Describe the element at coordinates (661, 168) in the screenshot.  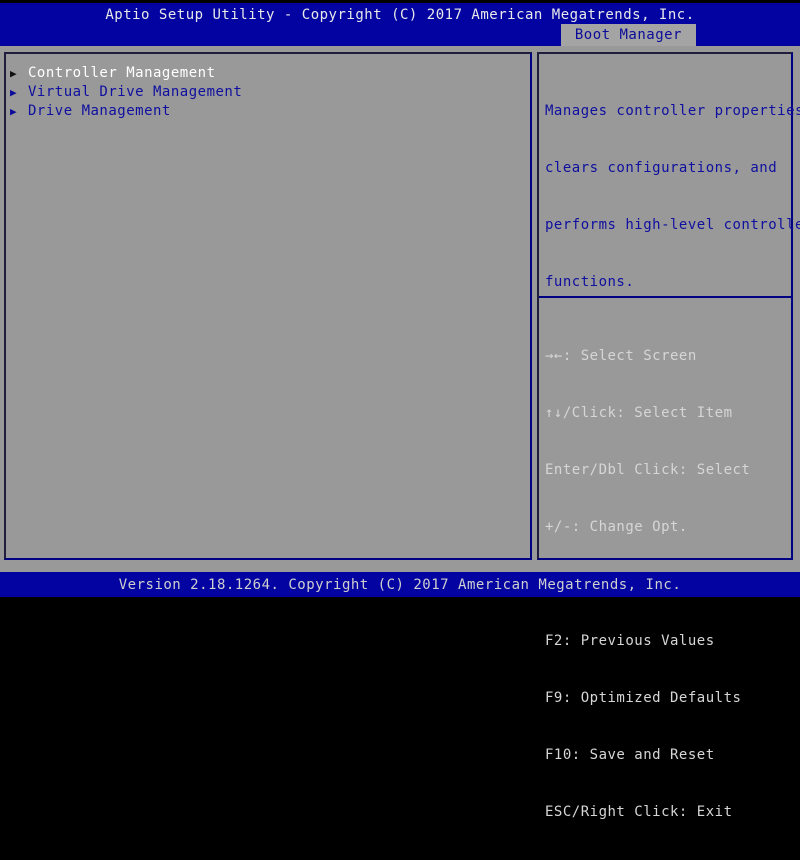
I see `help-line: clears configurations, and` at that location.